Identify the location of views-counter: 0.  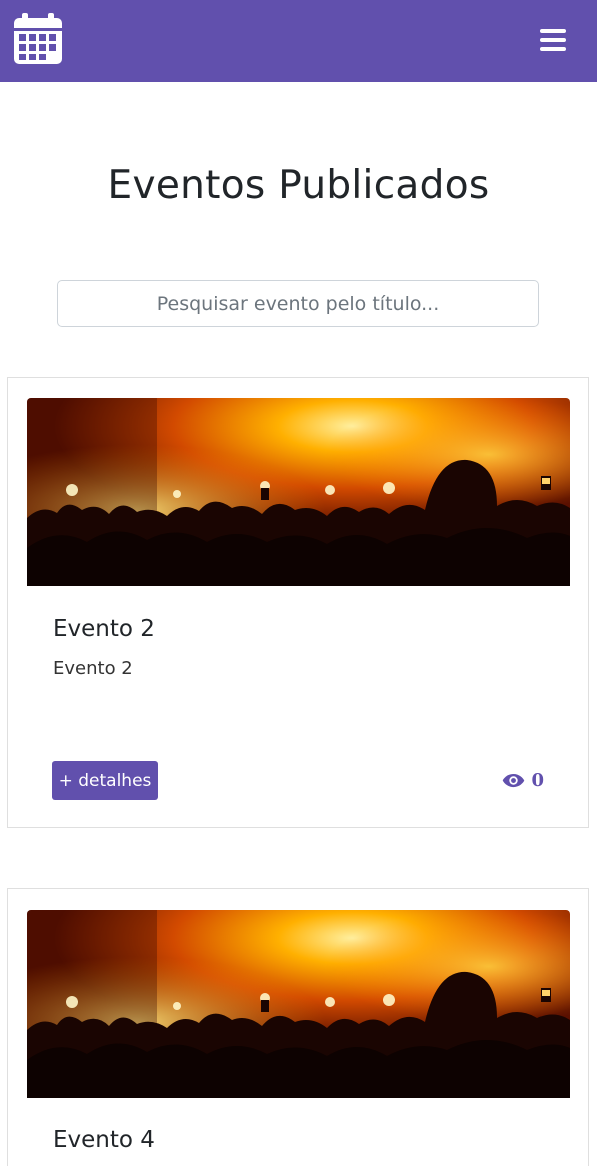
(523, 780).